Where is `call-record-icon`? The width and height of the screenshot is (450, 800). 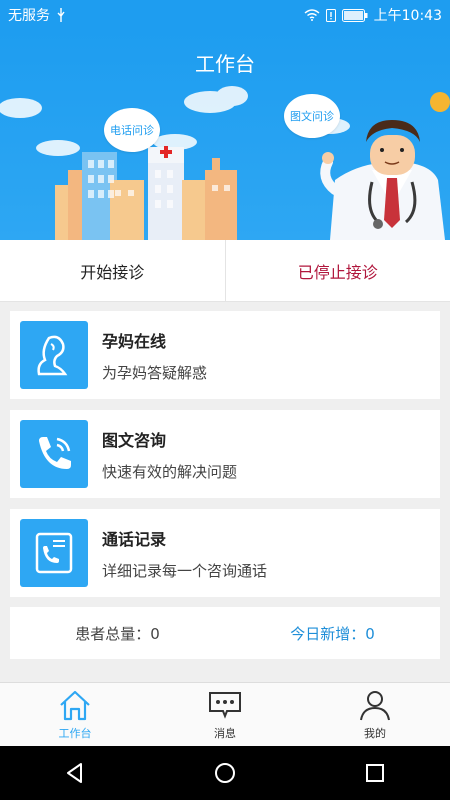 call-record-icon is located at coordinates (54, 553).